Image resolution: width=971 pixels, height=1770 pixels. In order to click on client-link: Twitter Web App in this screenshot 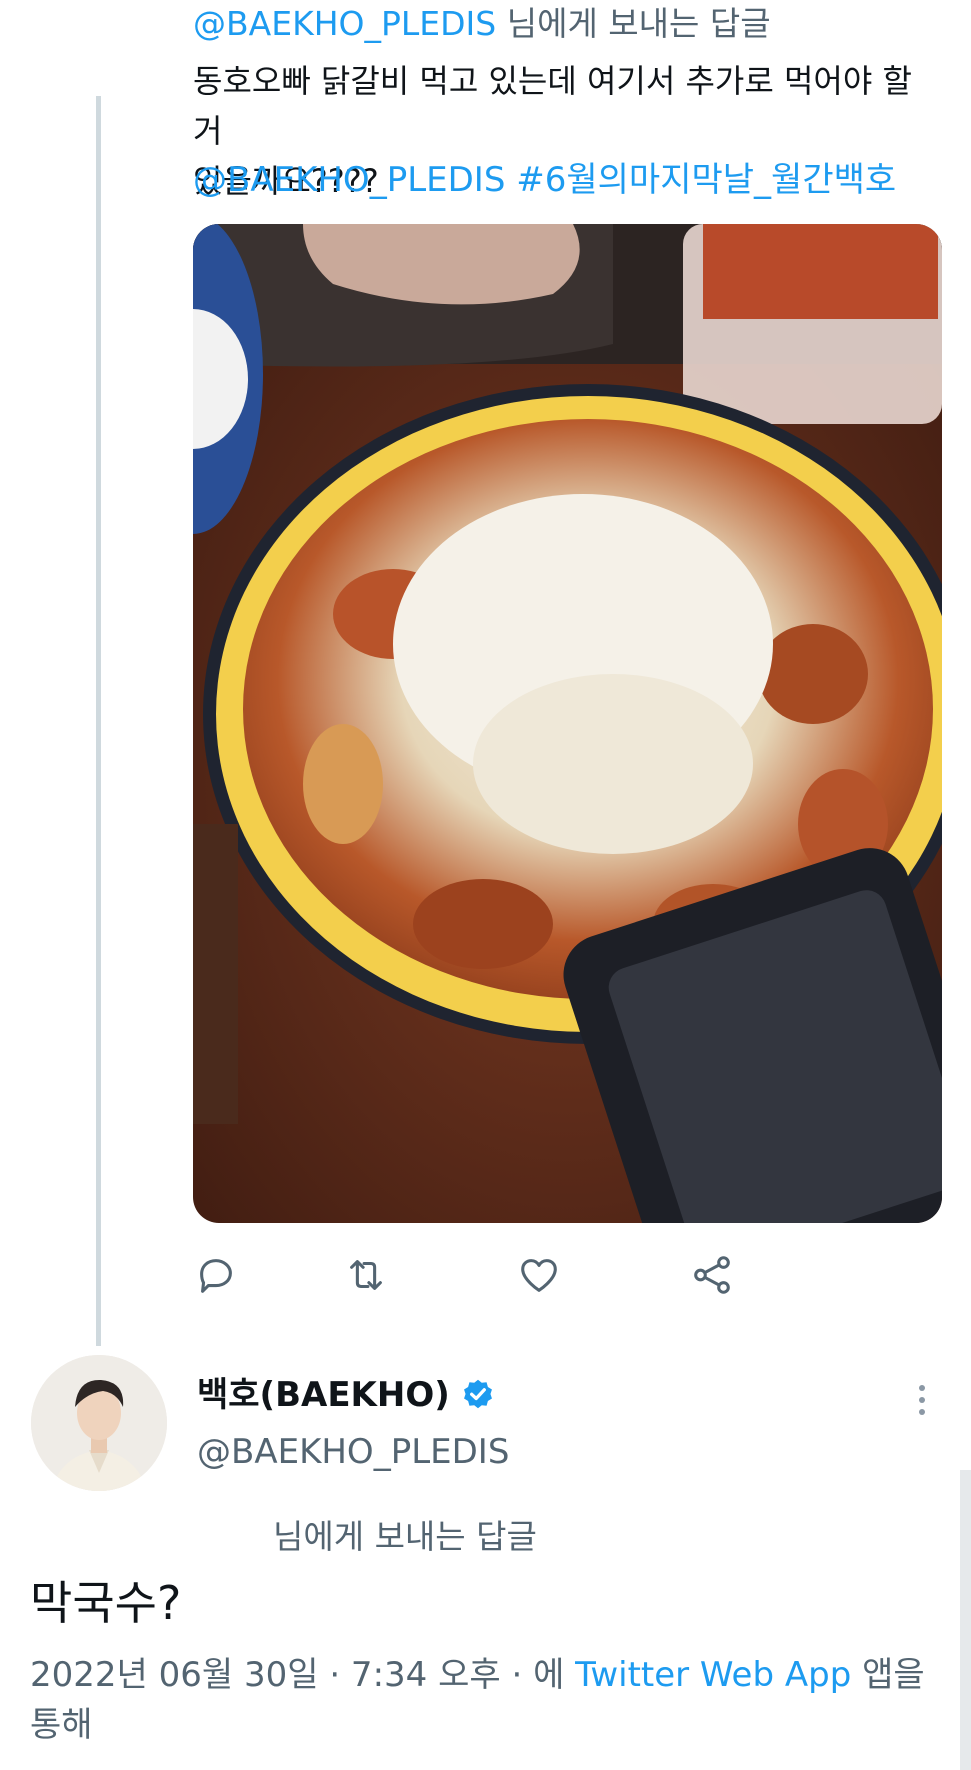, I will do `click(713, 1675)`.